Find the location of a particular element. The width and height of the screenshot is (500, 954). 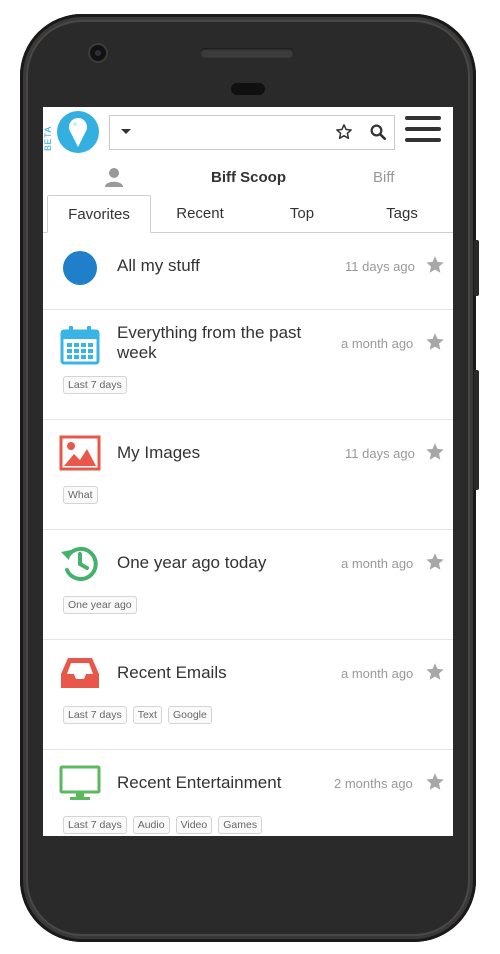

item-title: Recent Entertainment is located at coordinates (199, 782).